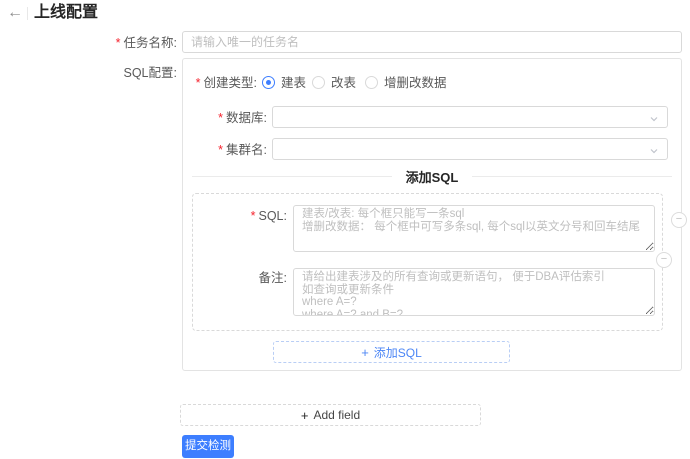 This screenshot has height=459, width=690. What do you see at coordinates (470, 149) in the screenshot?
I see `cluster-select` at bounding box center [470, 149].